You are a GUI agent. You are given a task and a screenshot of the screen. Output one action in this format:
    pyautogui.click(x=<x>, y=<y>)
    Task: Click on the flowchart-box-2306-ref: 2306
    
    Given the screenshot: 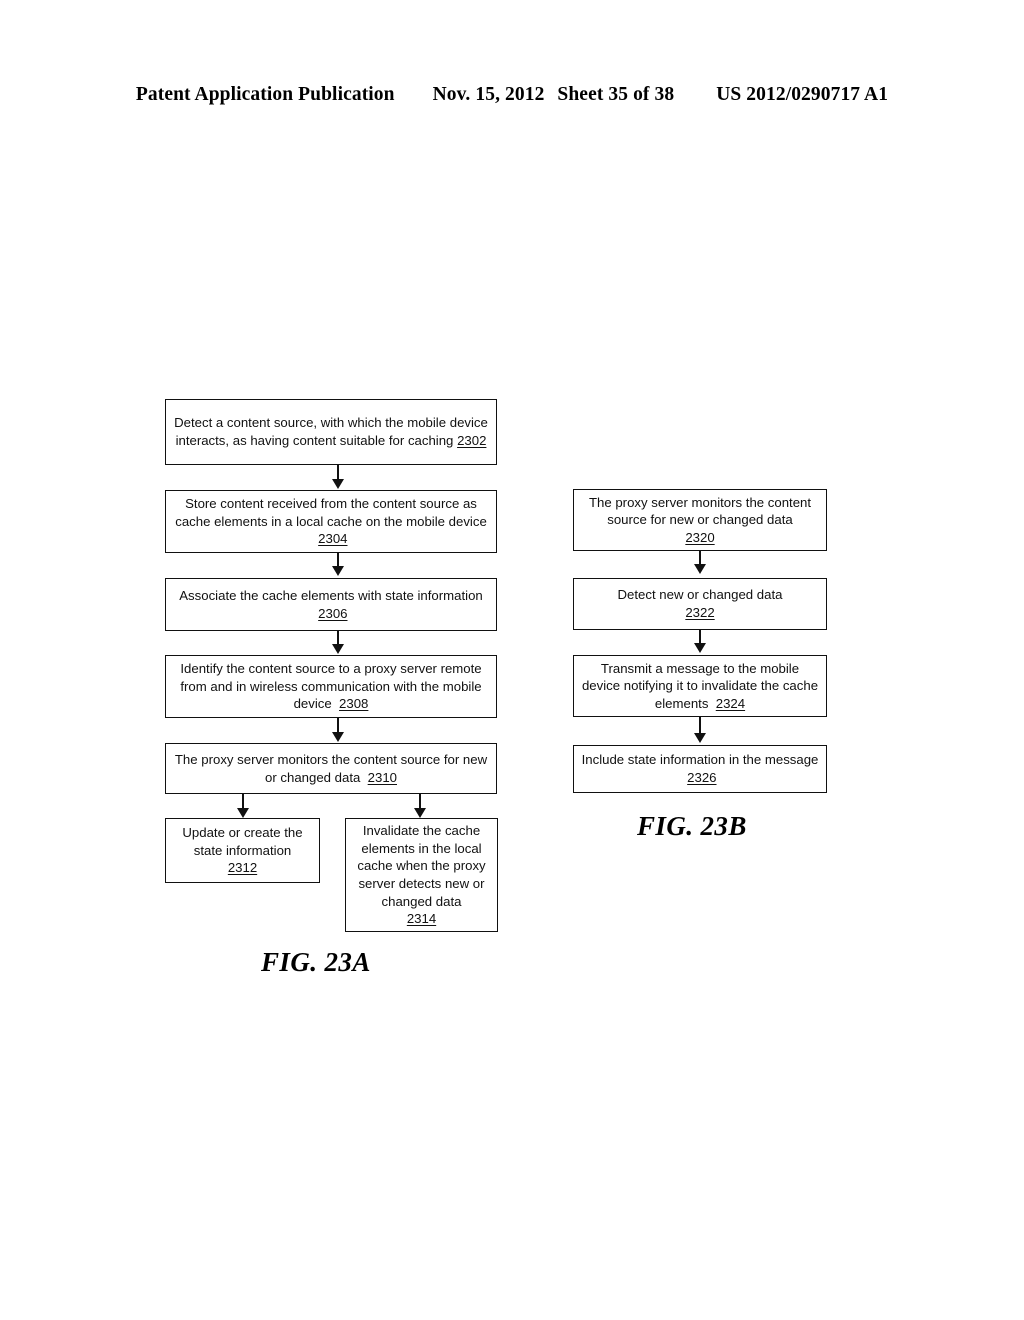 What is the action you would take?
    pyautogui.click(x=333, y=613)
    